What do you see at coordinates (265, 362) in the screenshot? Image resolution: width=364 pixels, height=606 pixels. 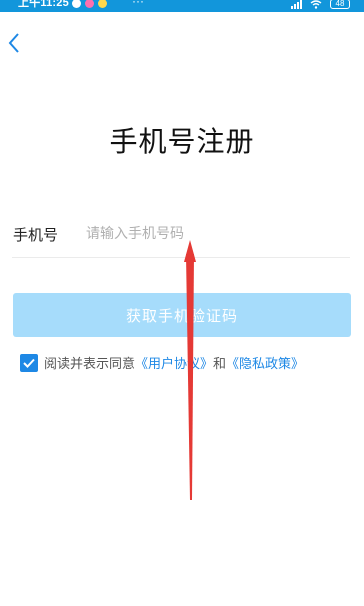 I see `privacy-policy-link: 《隐私政策》` at bounding box center [265, 362].